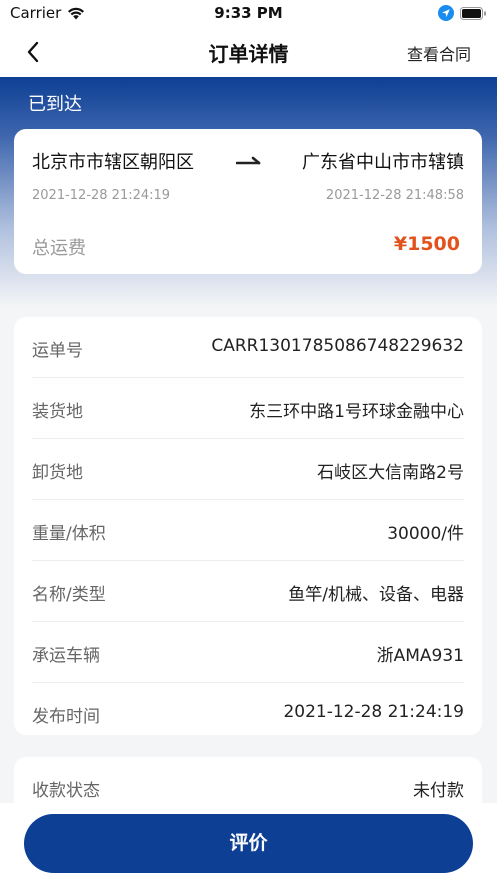  I want to click on payment-status-value: 未付款, so click(438, 791).